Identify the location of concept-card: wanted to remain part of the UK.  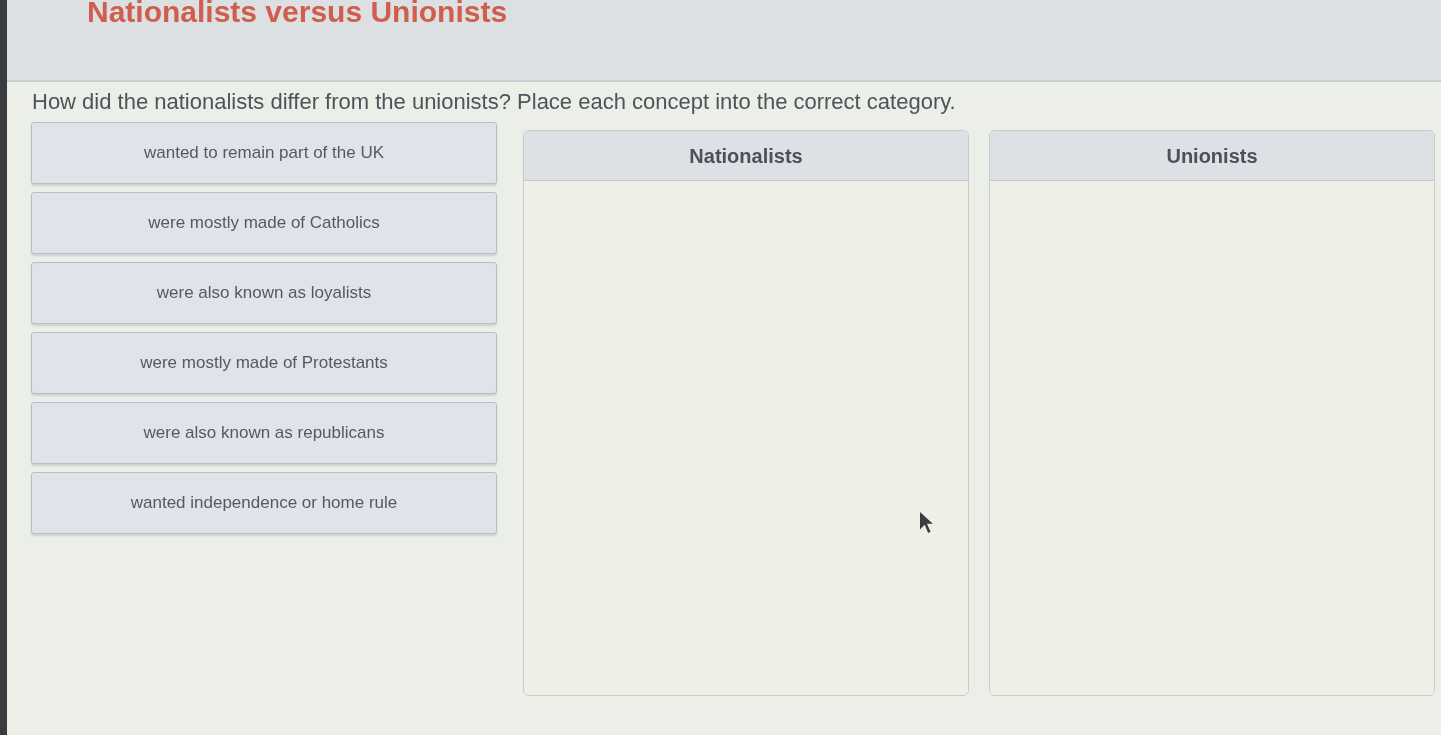
(264, 153).